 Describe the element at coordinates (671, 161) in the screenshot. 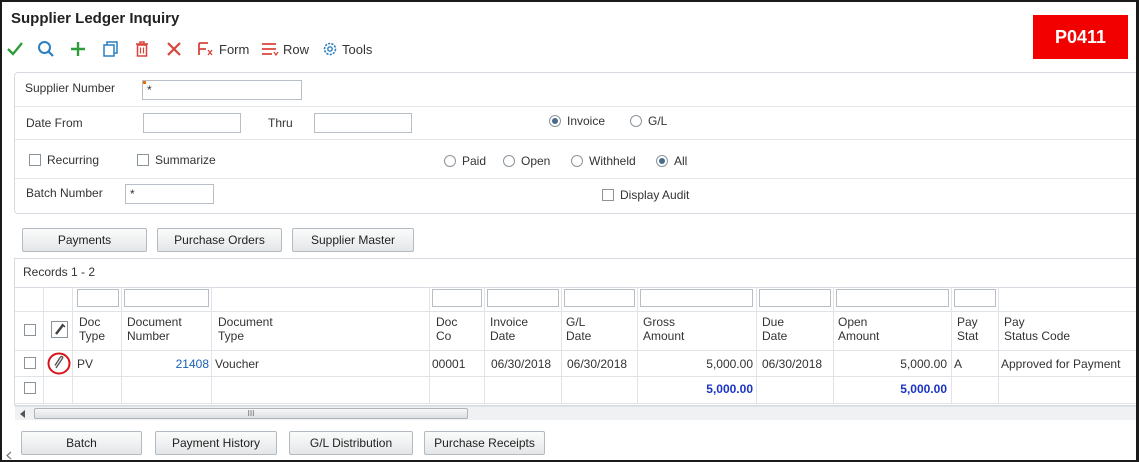

I see `all-radio: All` at that location.